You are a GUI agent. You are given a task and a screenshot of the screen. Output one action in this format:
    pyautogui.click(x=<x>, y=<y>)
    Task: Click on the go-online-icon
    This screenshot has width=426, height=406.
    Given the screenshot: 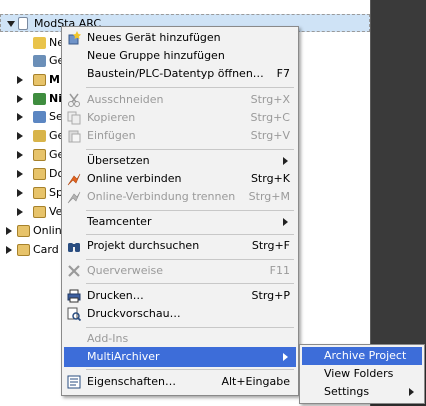 What is the action you would take?
    pyautogui.click(x=74, y=179)
    